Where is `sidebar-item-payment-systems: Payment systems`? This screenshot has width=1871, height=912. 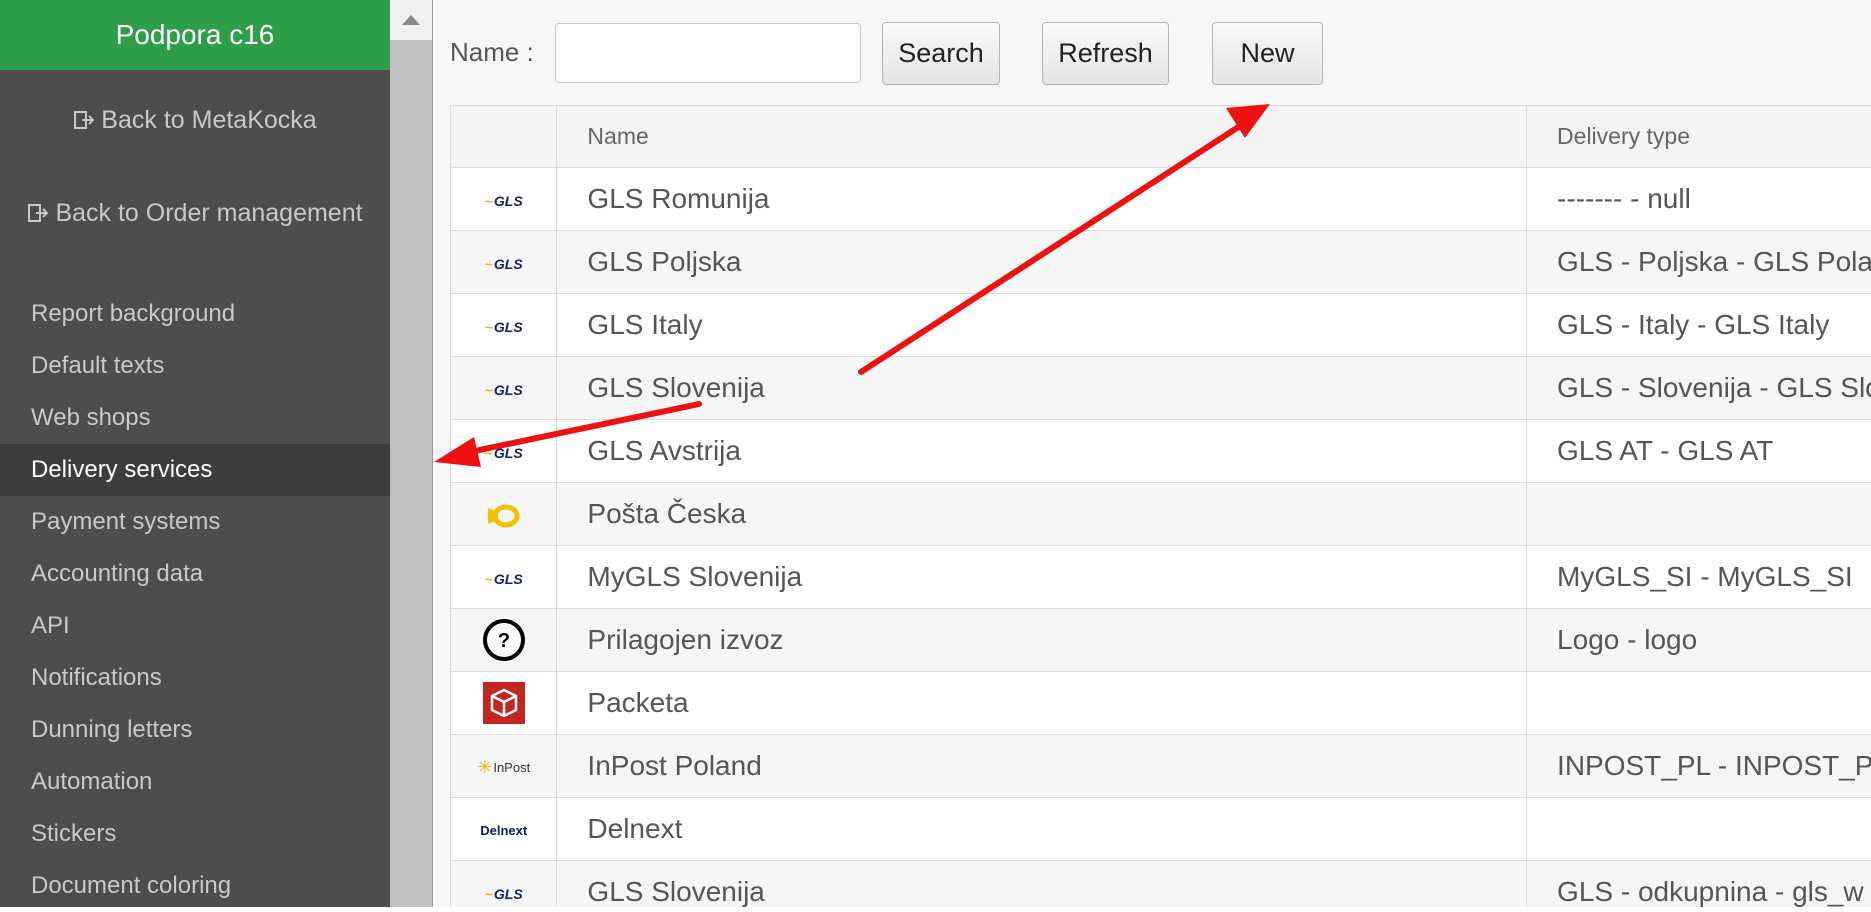
sidebar-item-payment-systems: Payment systems is located at coordinates (195, 522).